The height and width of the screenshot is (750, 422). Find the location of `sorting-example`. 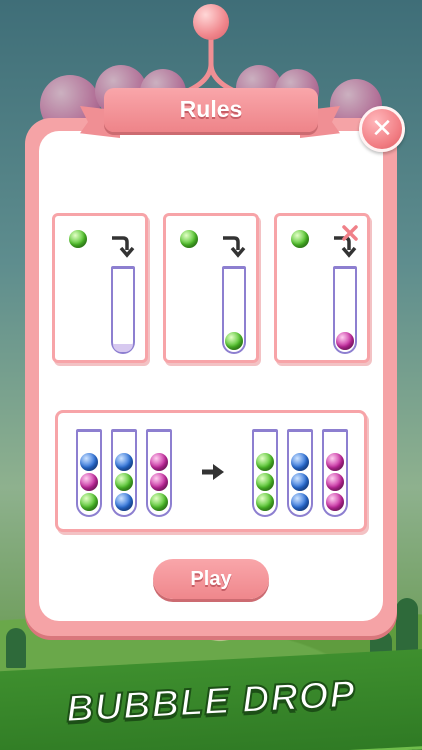

sorting-example is located at coordinates (211, 471).